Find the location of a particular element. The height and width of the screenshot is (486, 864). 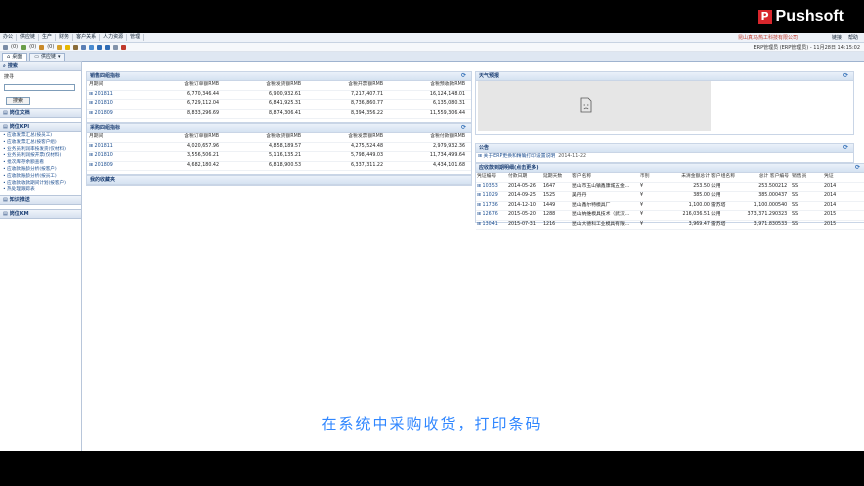

logout-icon is located at coordinates (124, 47).